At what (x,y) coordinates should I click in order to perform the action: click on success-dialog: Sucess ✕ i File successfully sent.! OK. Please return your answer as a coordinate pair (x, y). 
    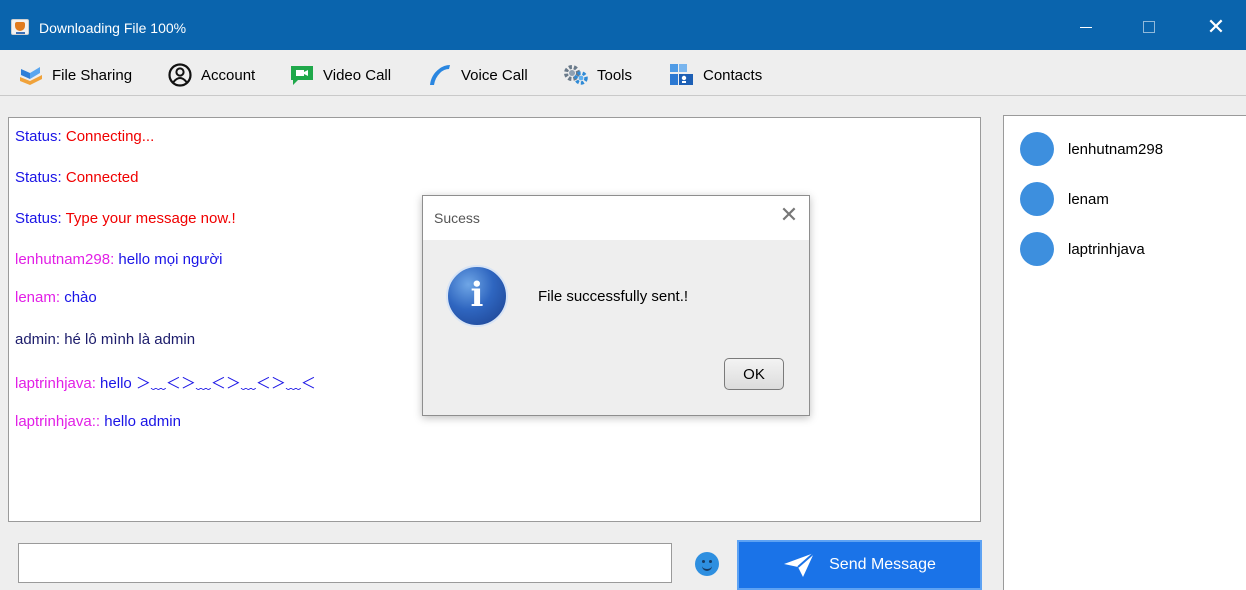
    Looking at the image, I should click on (616, 305).